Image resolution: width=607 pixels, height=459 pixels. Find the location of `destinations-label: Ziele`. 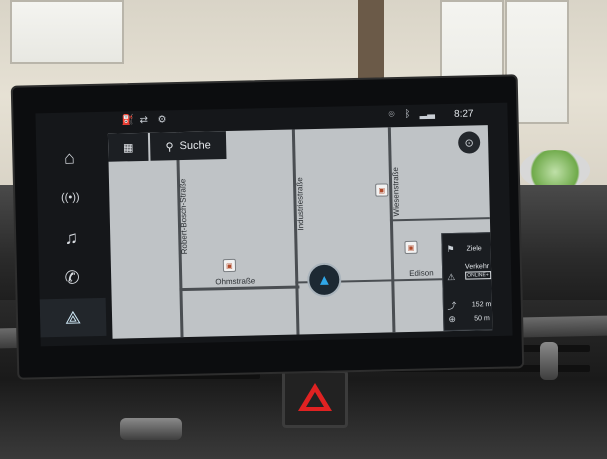

destinations-label: Ziele is located at coordinates (474, 248).